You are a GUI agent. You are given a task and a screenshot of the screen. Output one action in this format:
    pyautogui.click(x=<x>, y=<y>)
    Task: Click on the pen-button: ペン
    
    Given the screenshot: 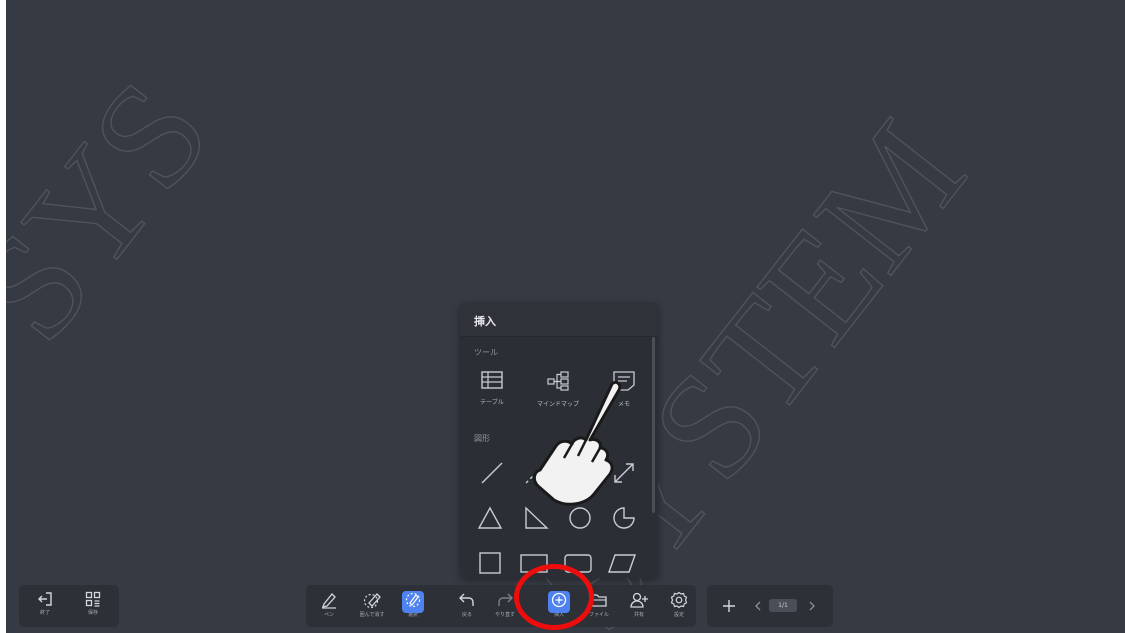 What is the action you would take?
    pyautogui.click(x=329, y=606)
    